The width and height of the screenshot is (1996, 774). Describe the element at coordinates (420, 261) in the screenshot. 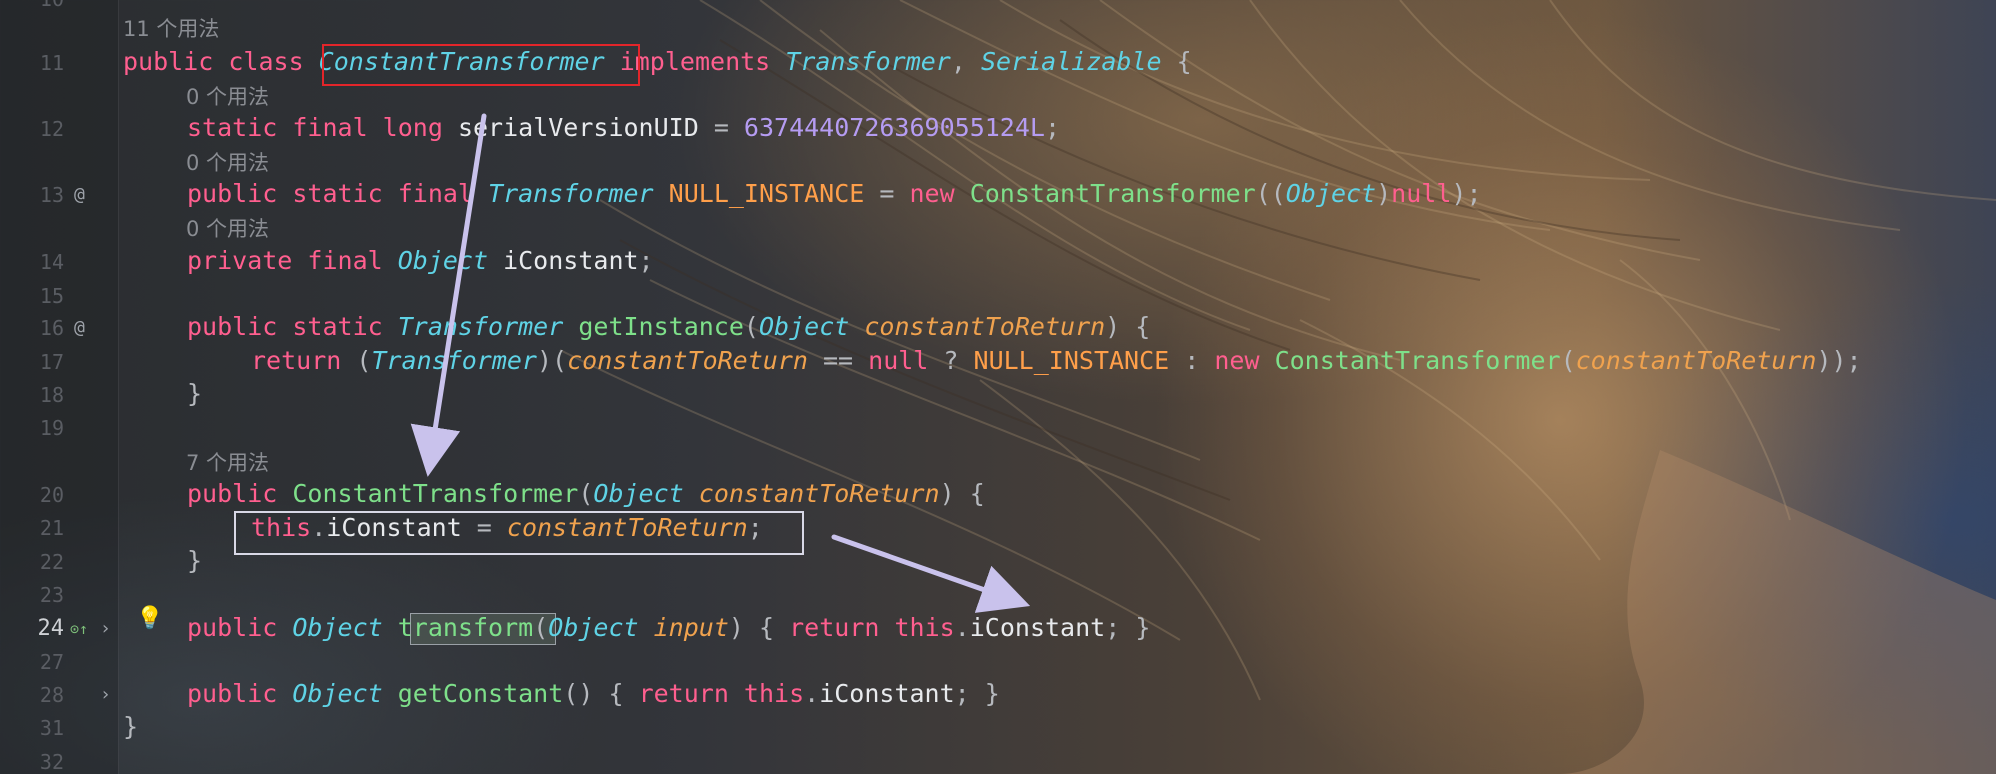

I see `code-line-14: private final Object iConstant;` at that location.